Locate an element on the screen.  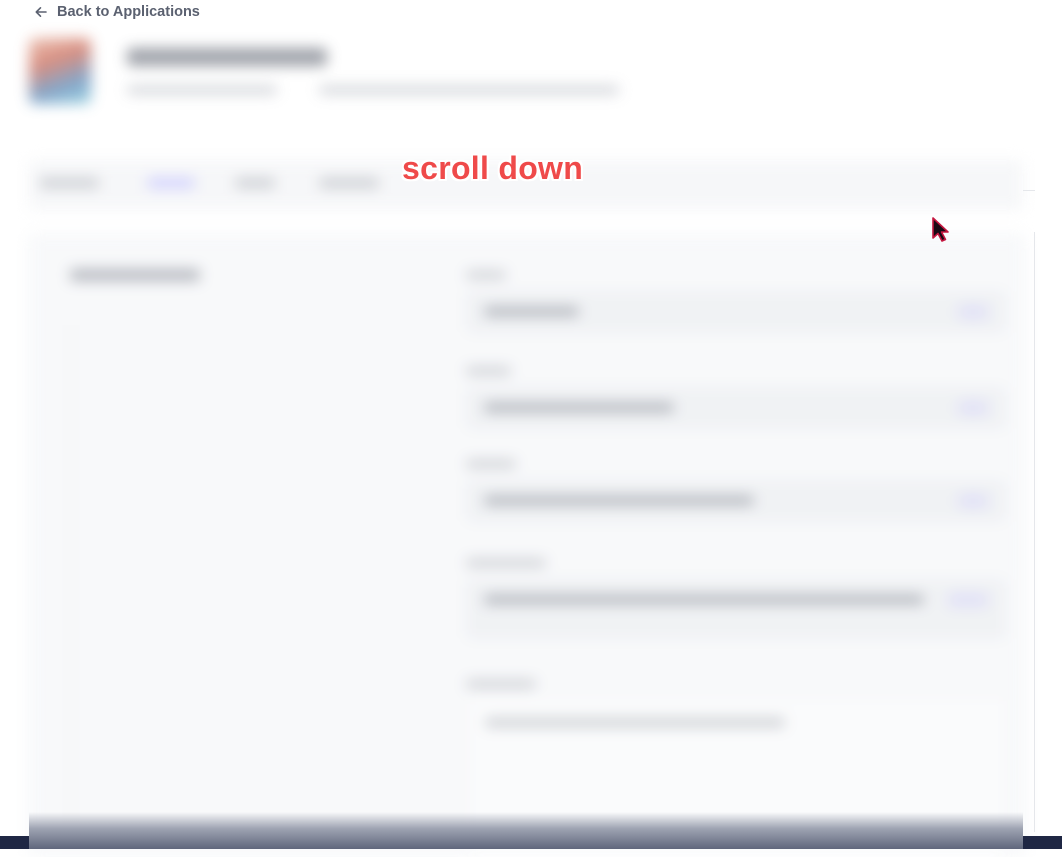
scroll-down-instruction: scroll down is located at coordinates (493, 168).